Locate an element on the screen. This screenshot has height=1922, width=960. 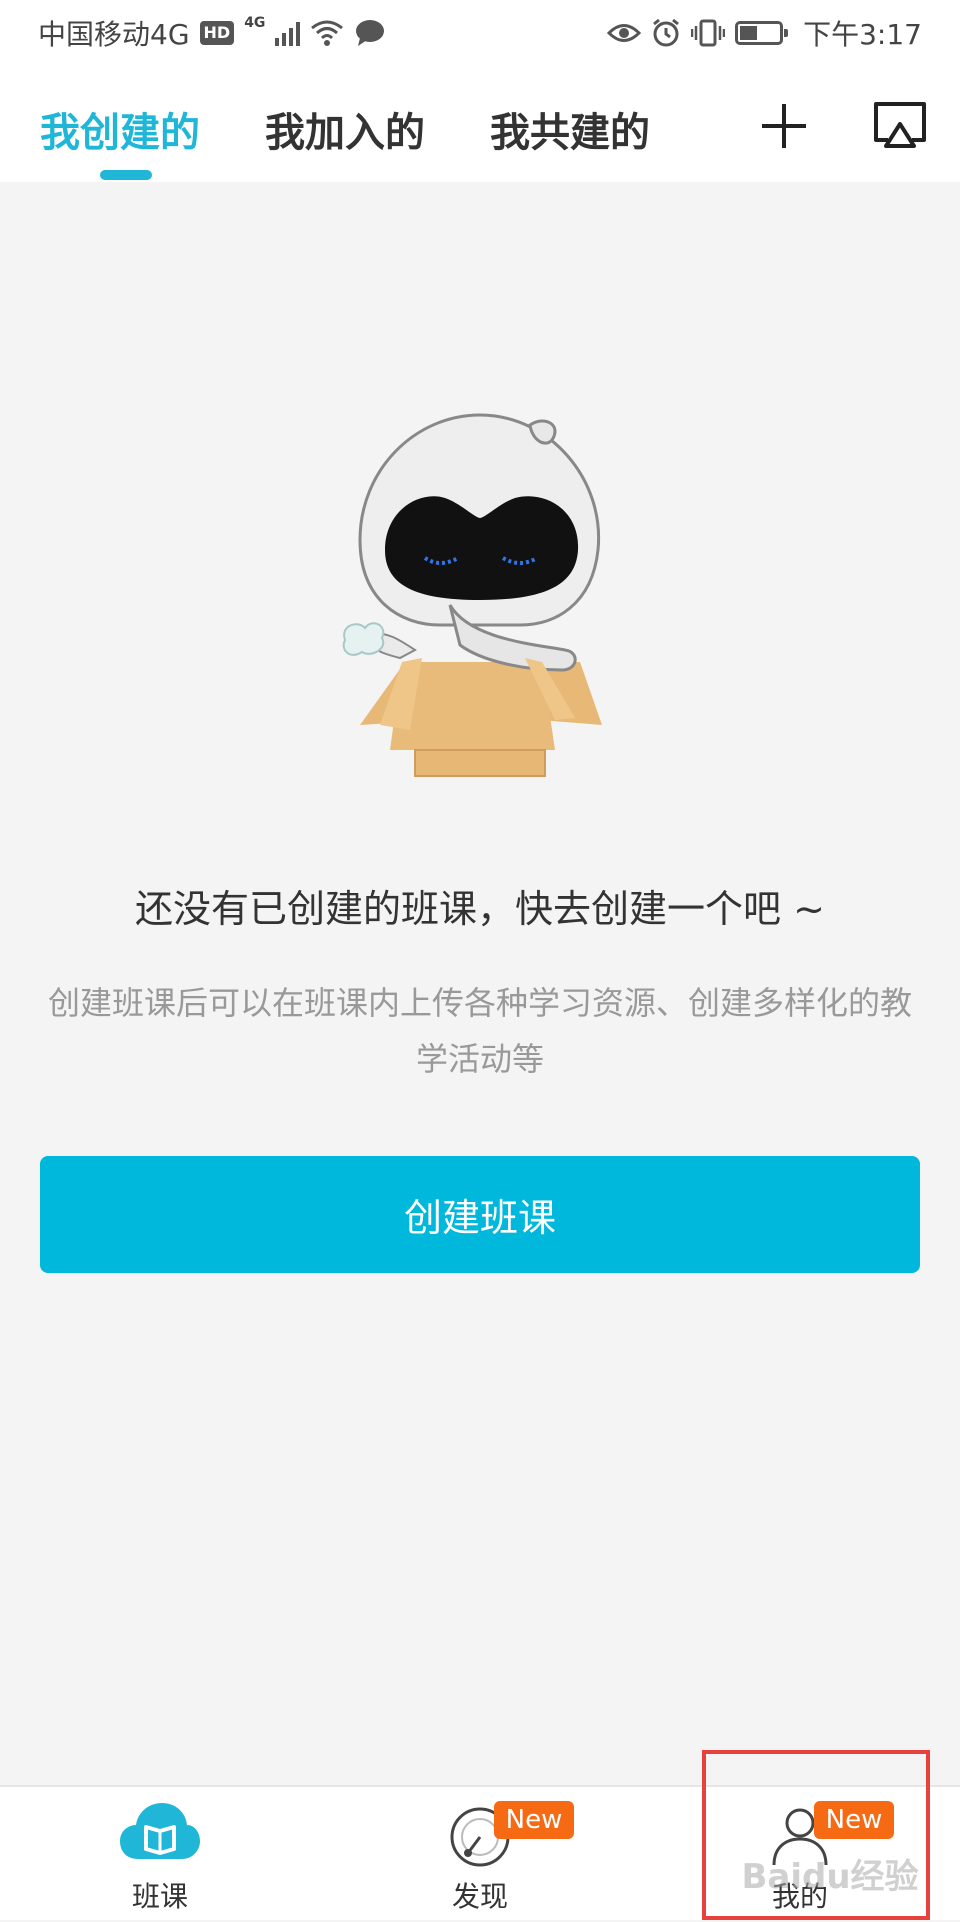
nav-item-discover: New 发现 is located at coordinates (480, 1854).